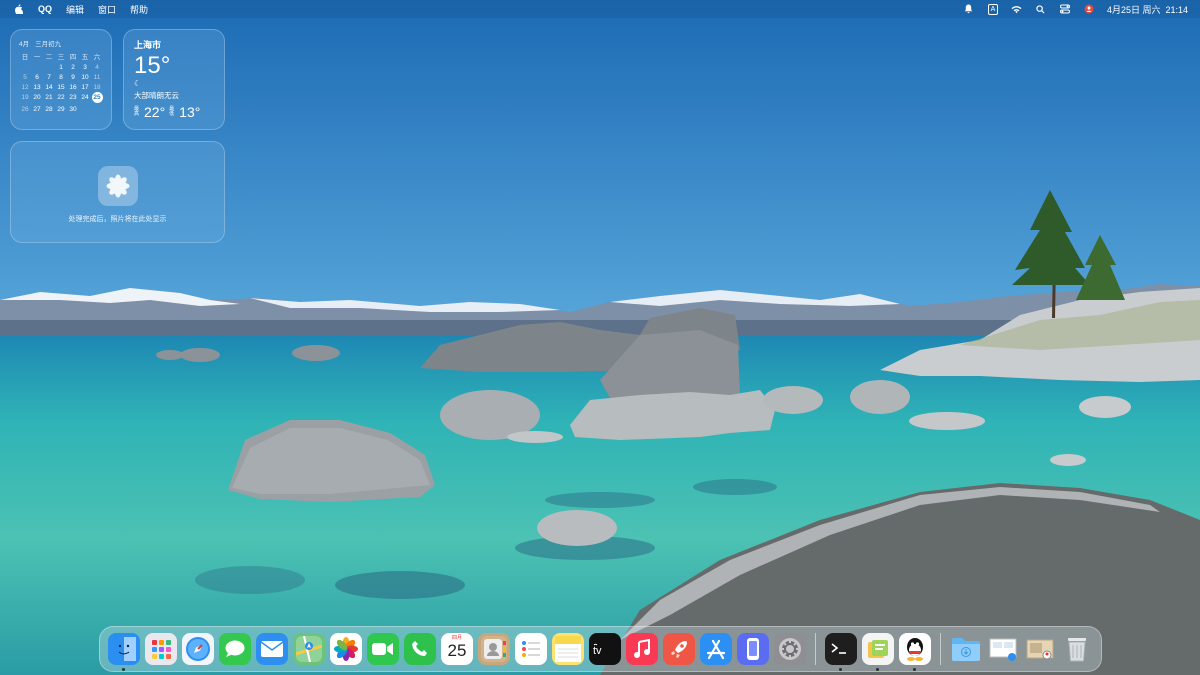  What do you see at coordinates (346, 649) in the screenshot?
I see `dock-photos-icon` at bounding box center [346, 649].